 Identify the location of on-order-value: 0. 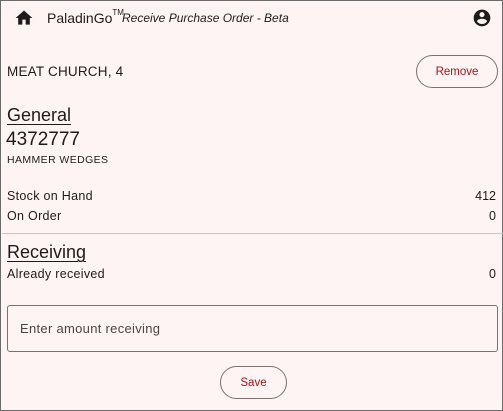
(492, 216).